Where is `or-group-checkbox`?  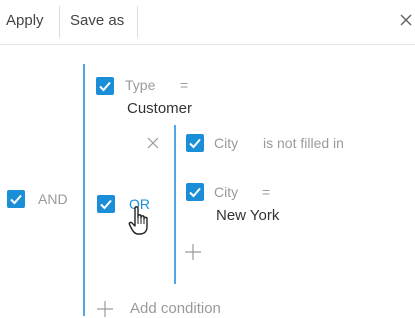
or-group-checkbox is located at coordinates (106, 204).